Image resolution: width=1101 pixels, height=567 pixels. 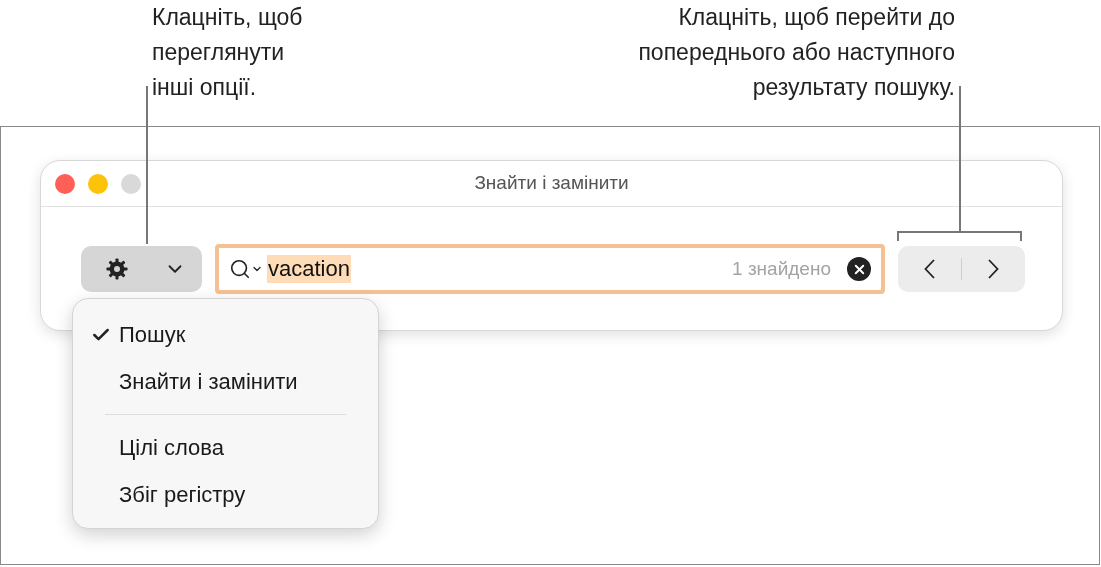 I want to click on window-title: Знайти і замінити, so click(x=551, y=183).